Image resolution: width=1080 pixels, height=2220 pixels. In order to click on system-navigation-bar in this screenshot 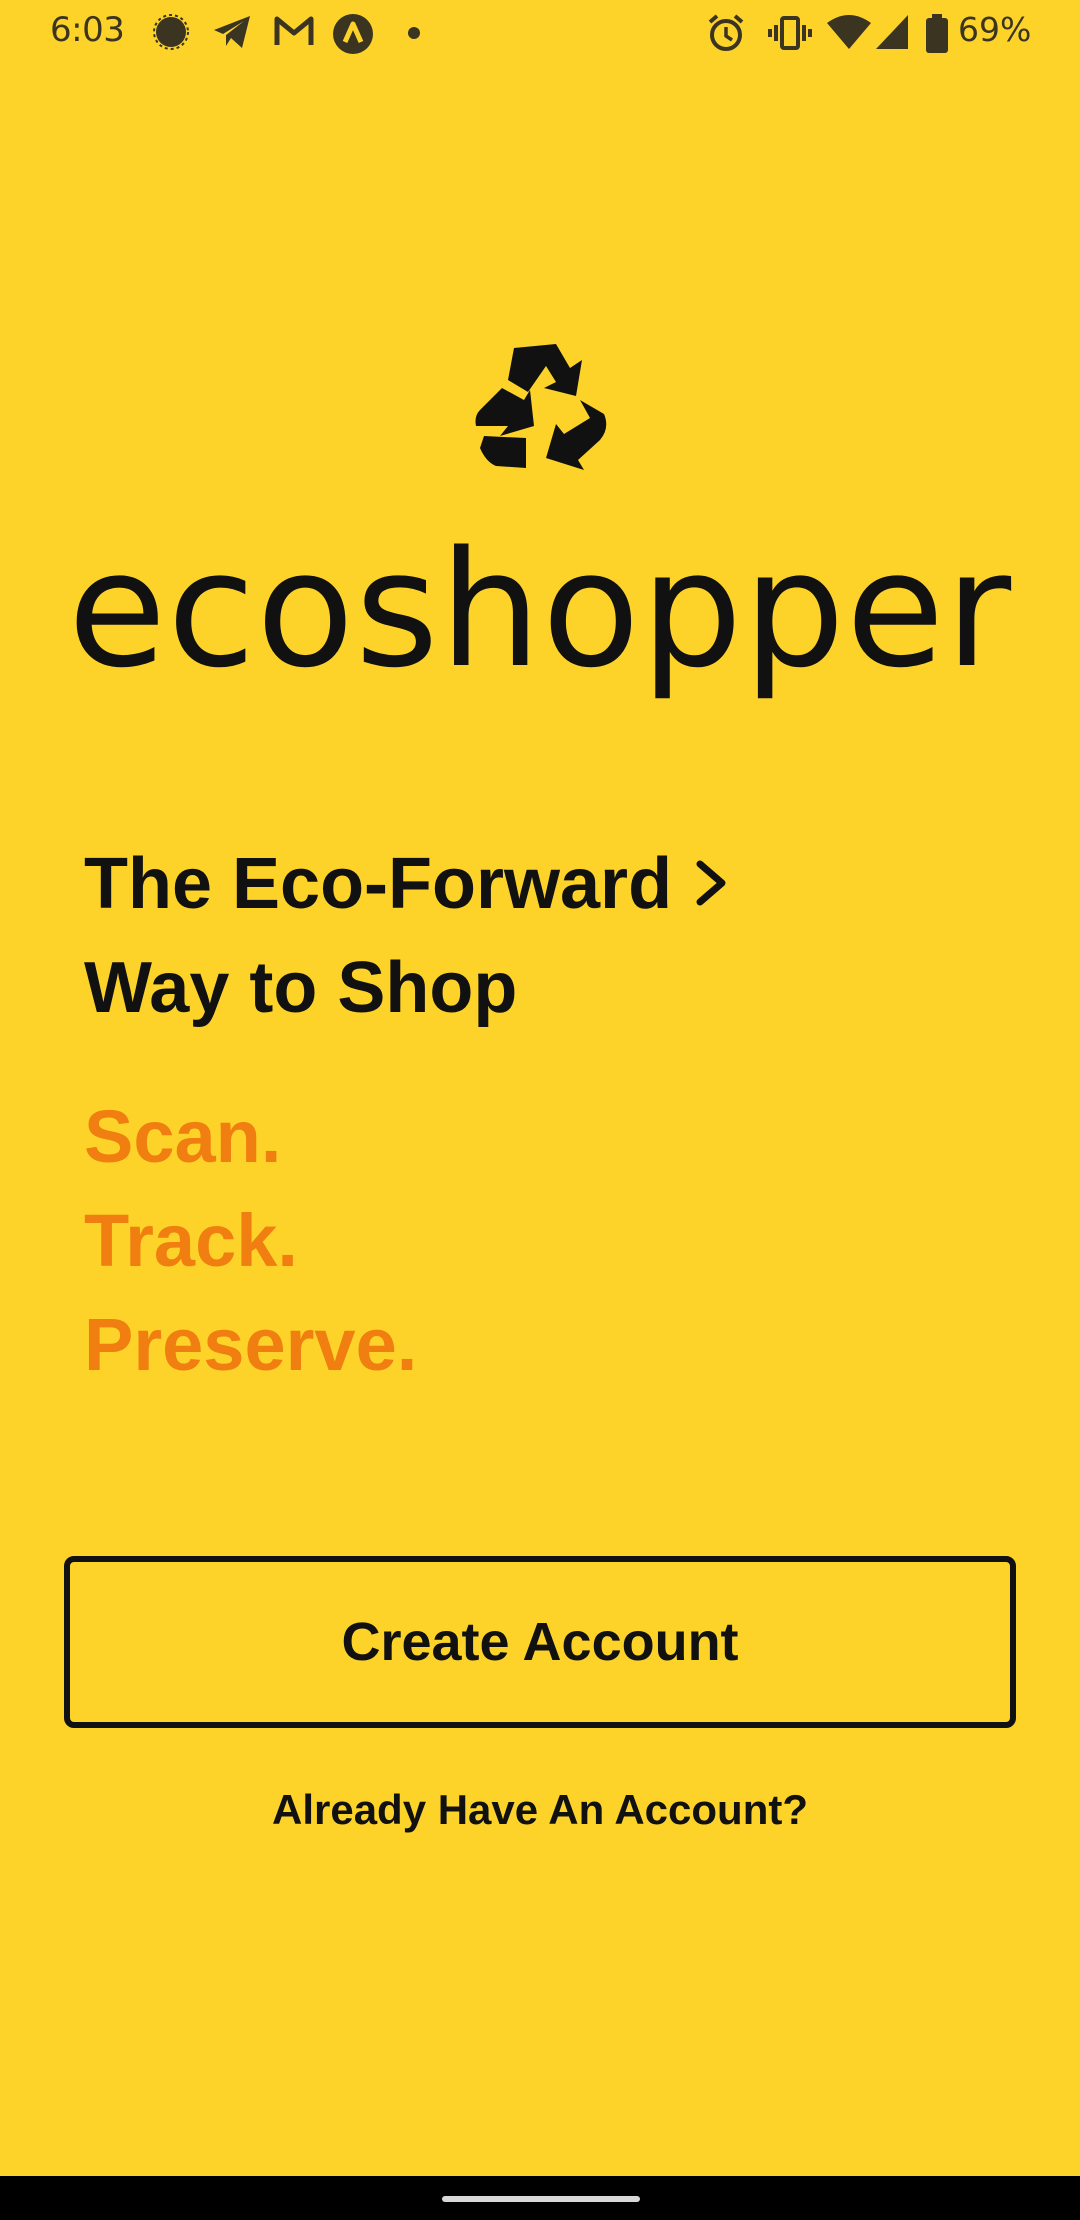, I will do `click(540, 2198)`.